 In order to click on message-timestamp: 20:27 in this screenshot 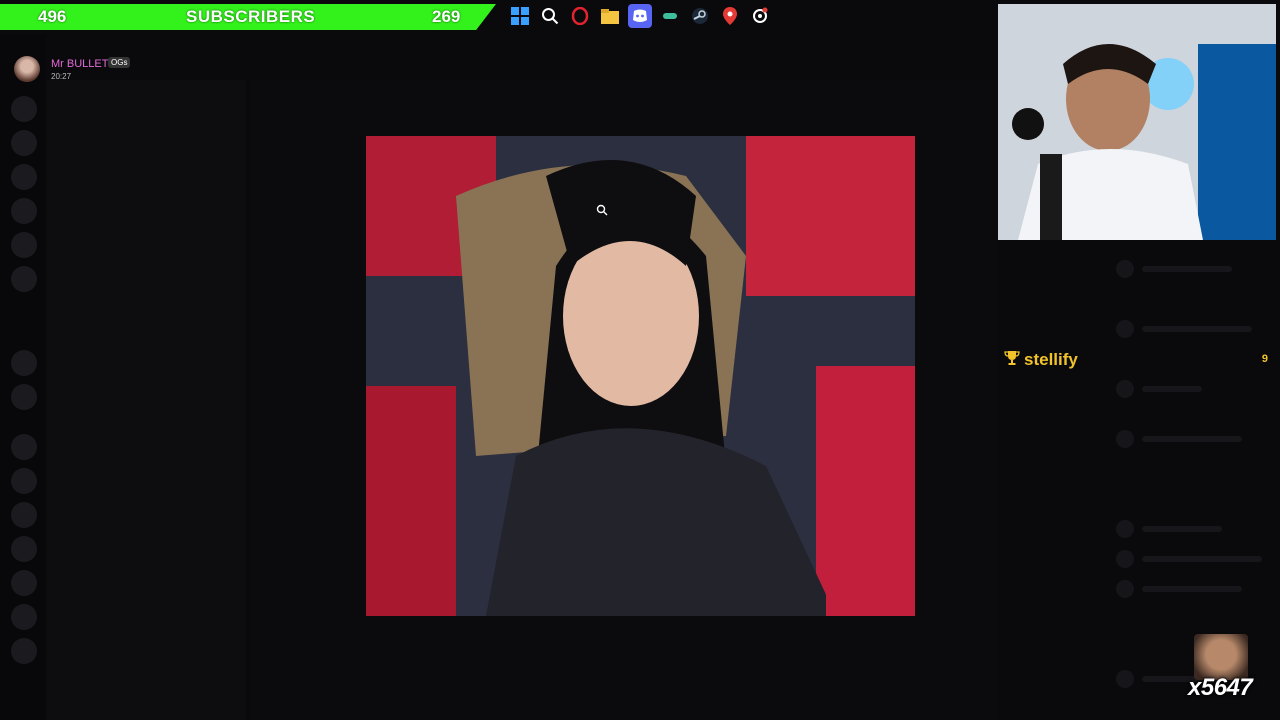, I will do `click(61, 76)`.